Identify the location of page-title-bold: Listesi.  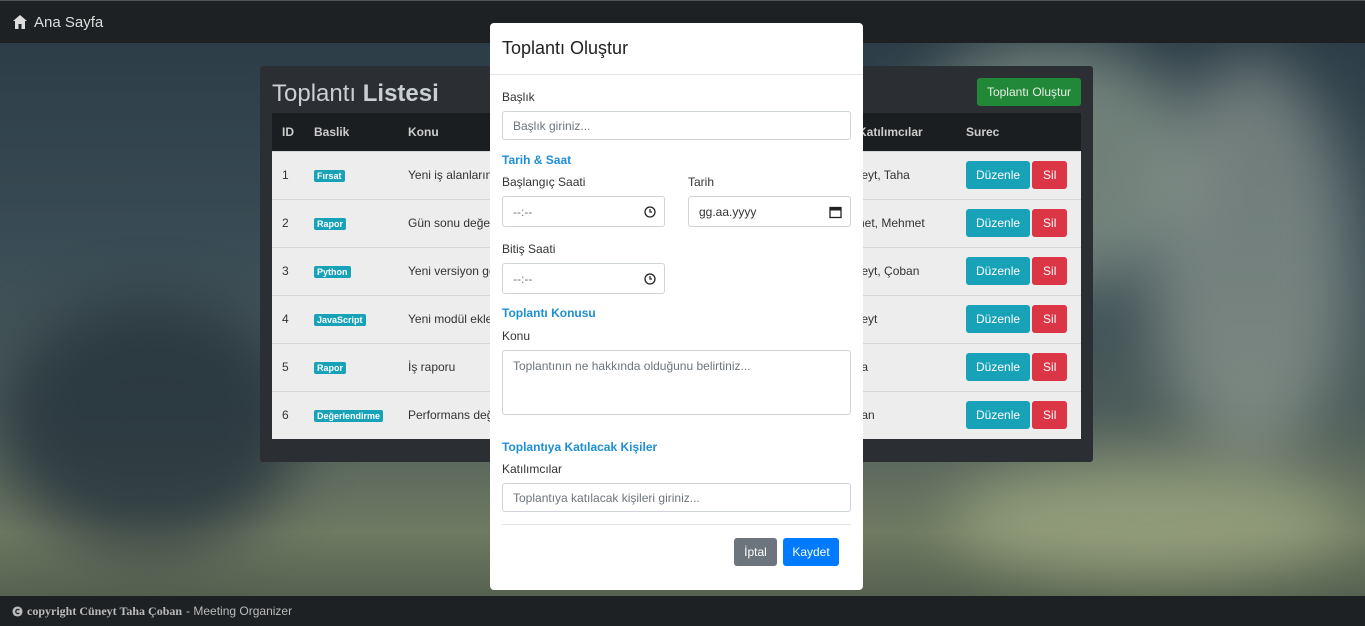
(400, 93).